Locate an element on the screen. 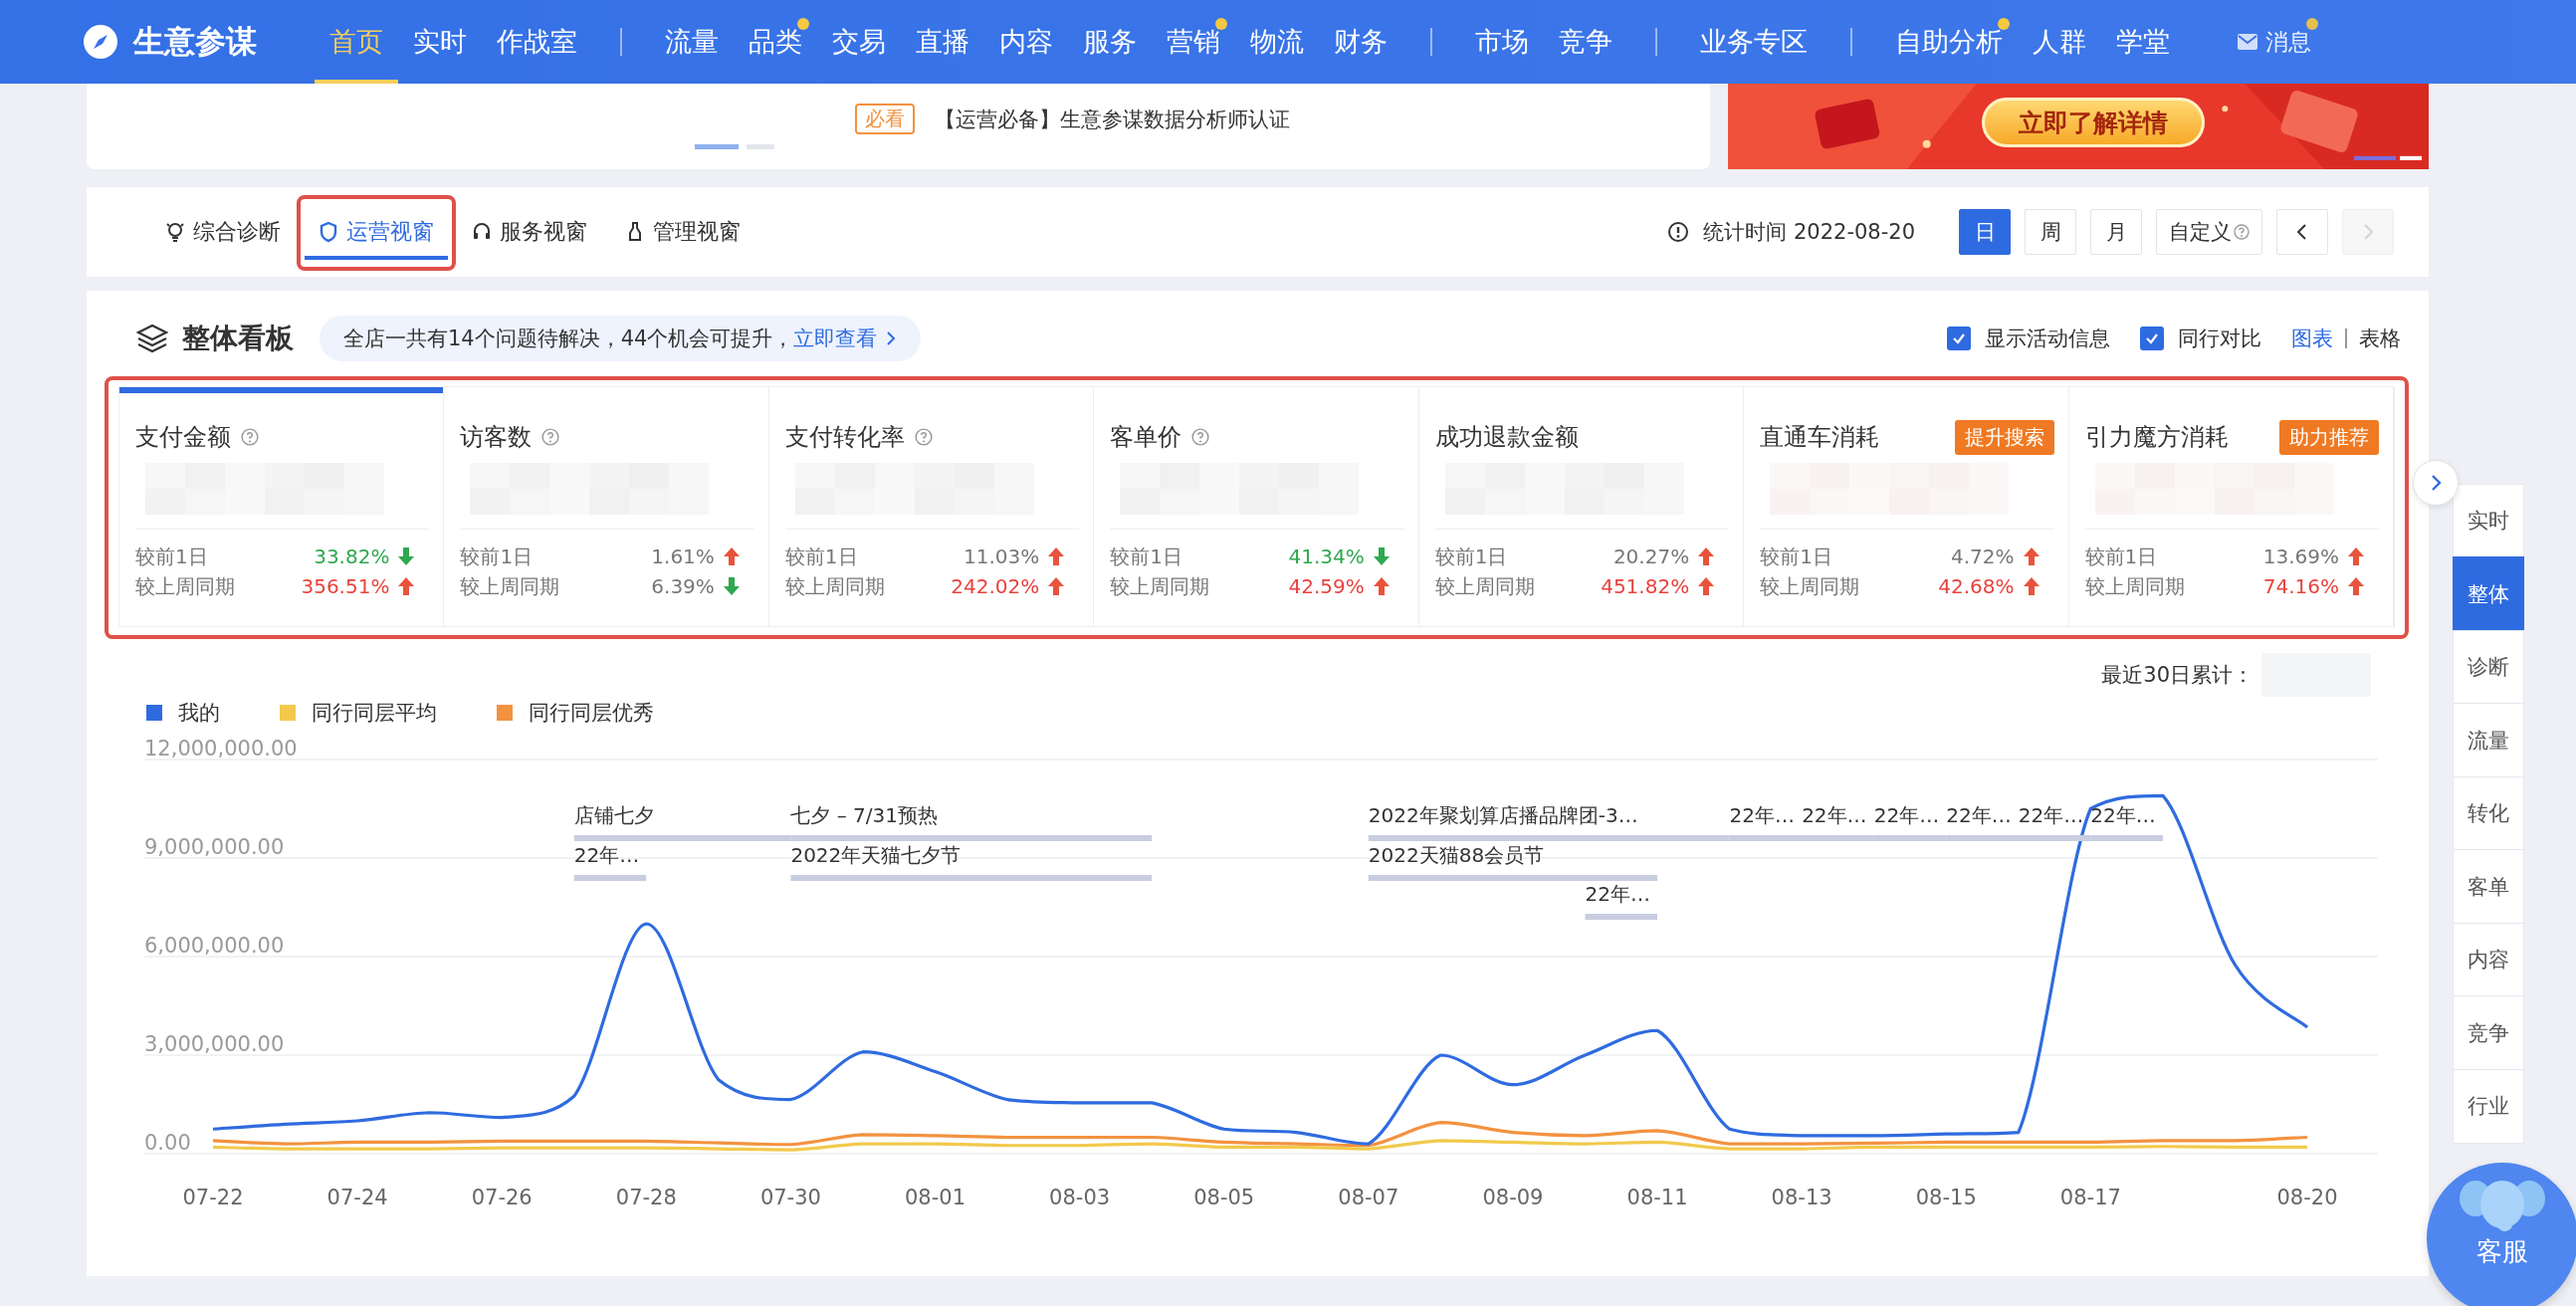  info-icon is located at coordinates (1678, 232).